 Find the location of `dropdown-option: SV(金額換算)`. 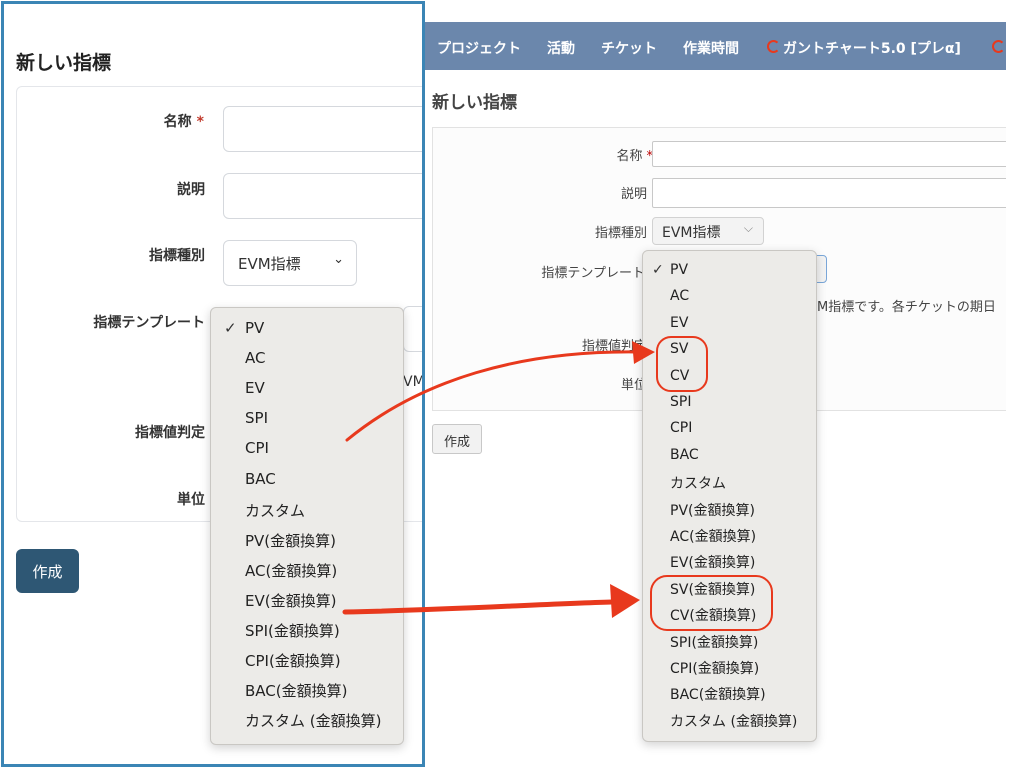

dropdown-option: SV(金額換算) is located at coordinates (712, 589).